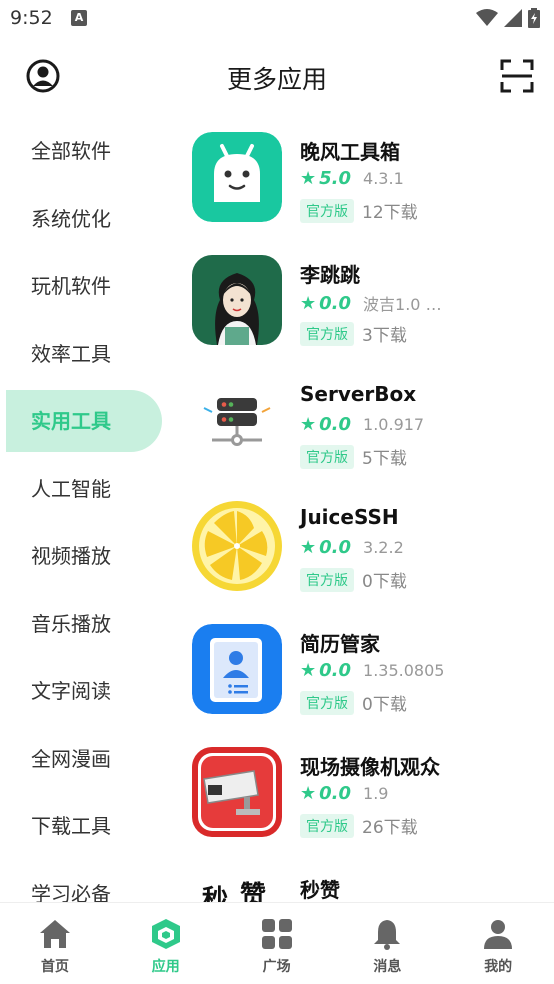 Image resolution: width=554 pixels, height=984 pixels. I want to click on app-rating: ★ 0.0 1.35.0805, so click(372, 670).